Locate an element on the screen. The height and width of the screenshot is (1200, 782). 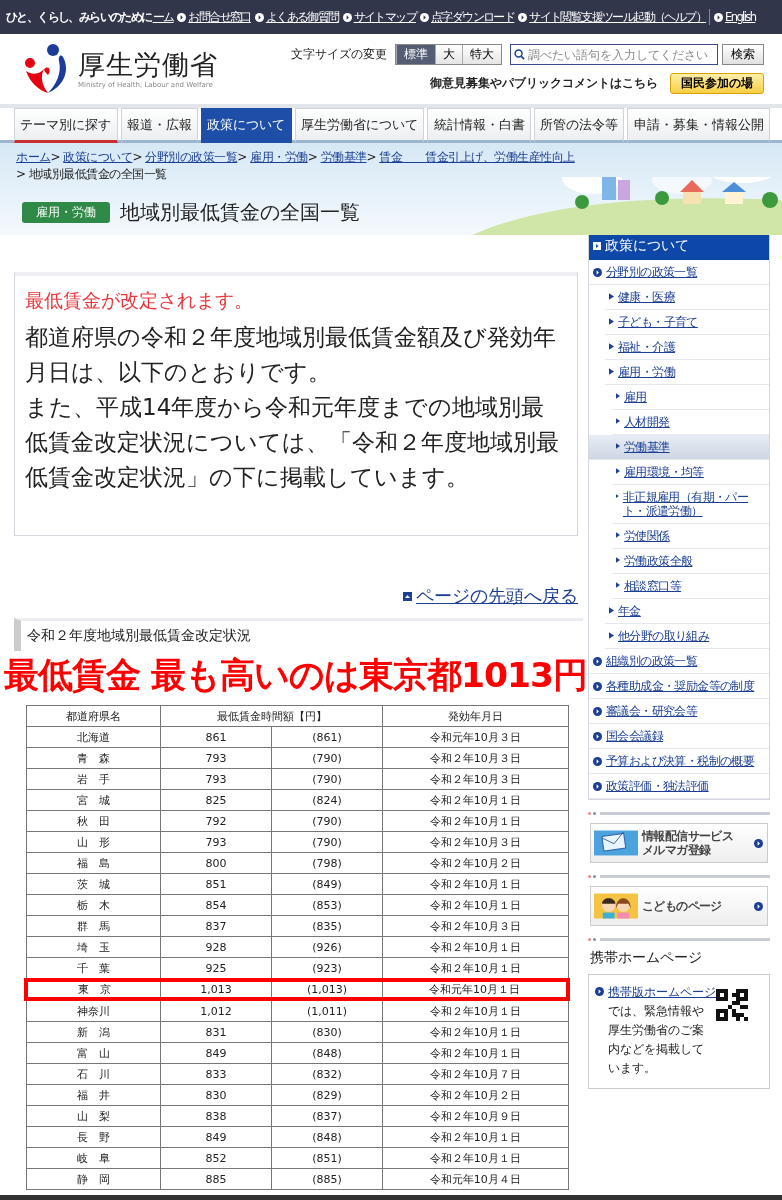
top-link: English is located at coordinates (740, 17).